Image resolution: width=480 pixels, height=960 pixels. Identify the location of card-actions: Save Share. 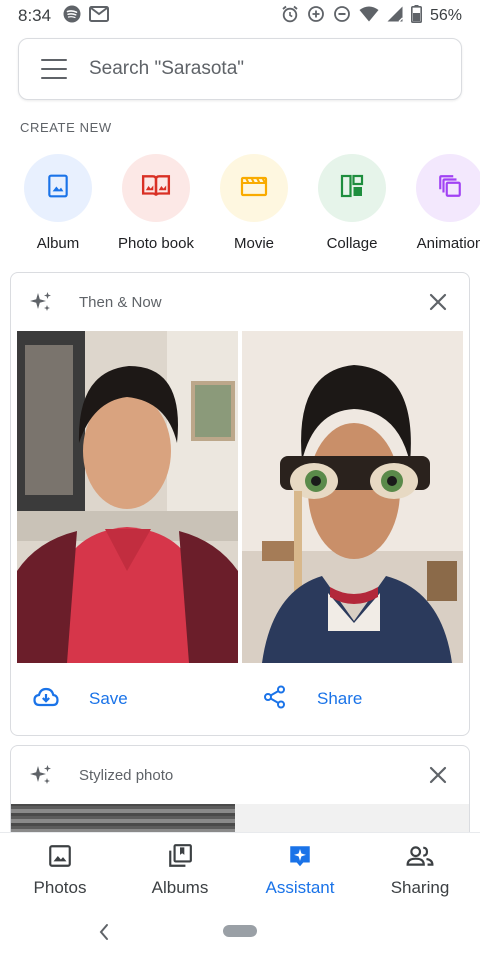
(240, 699).